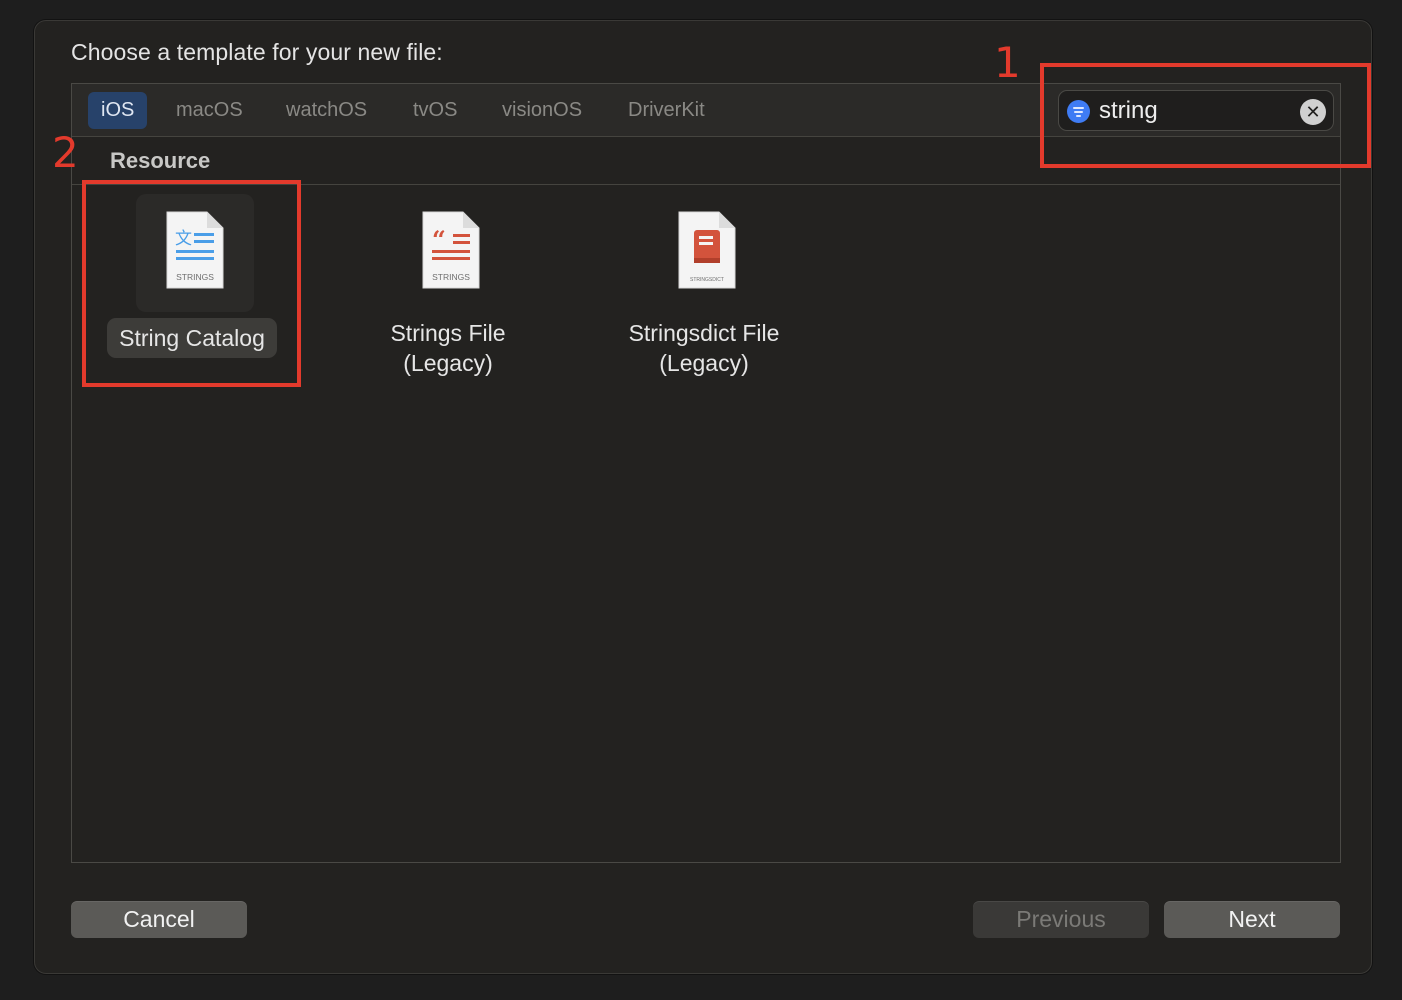 The height and width of the screenshot is (1000, 1402). Describe the element at coordinates (1252, 919) in the screenshot. I see `next-button: Next` at that location.